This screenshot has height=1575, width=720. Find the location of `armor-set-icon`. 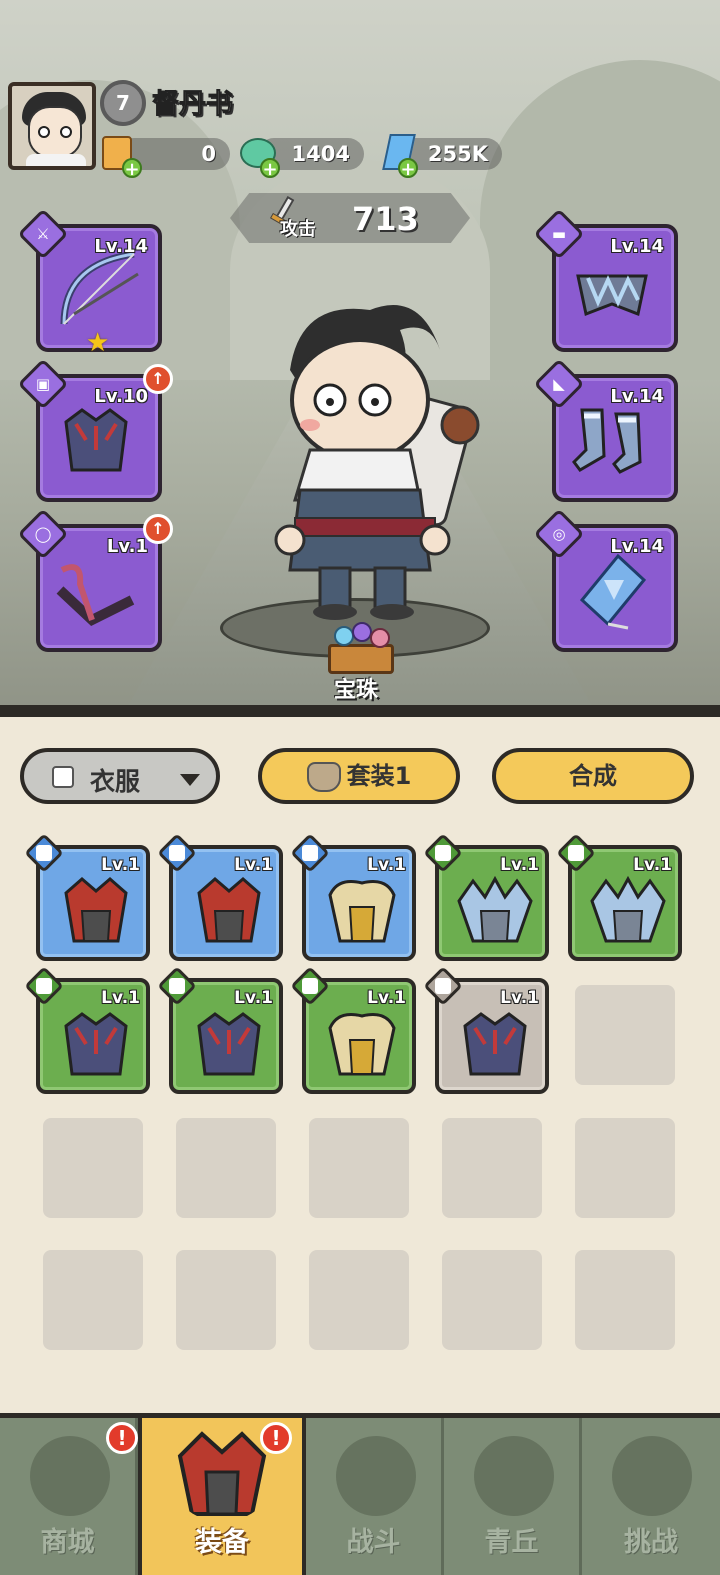

armor-set-icon is located at coordinates (323, 777).